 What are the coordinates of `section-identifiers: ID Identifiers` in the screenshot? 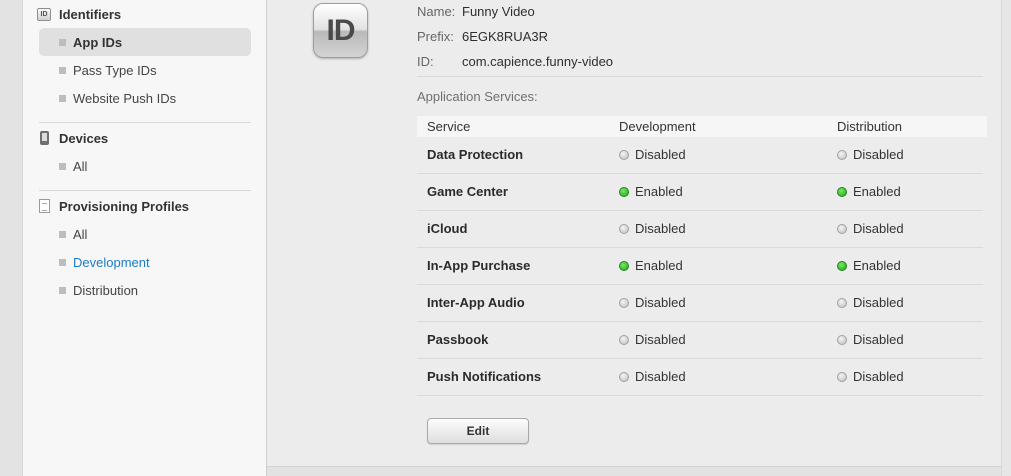 It's located at (79, 14).